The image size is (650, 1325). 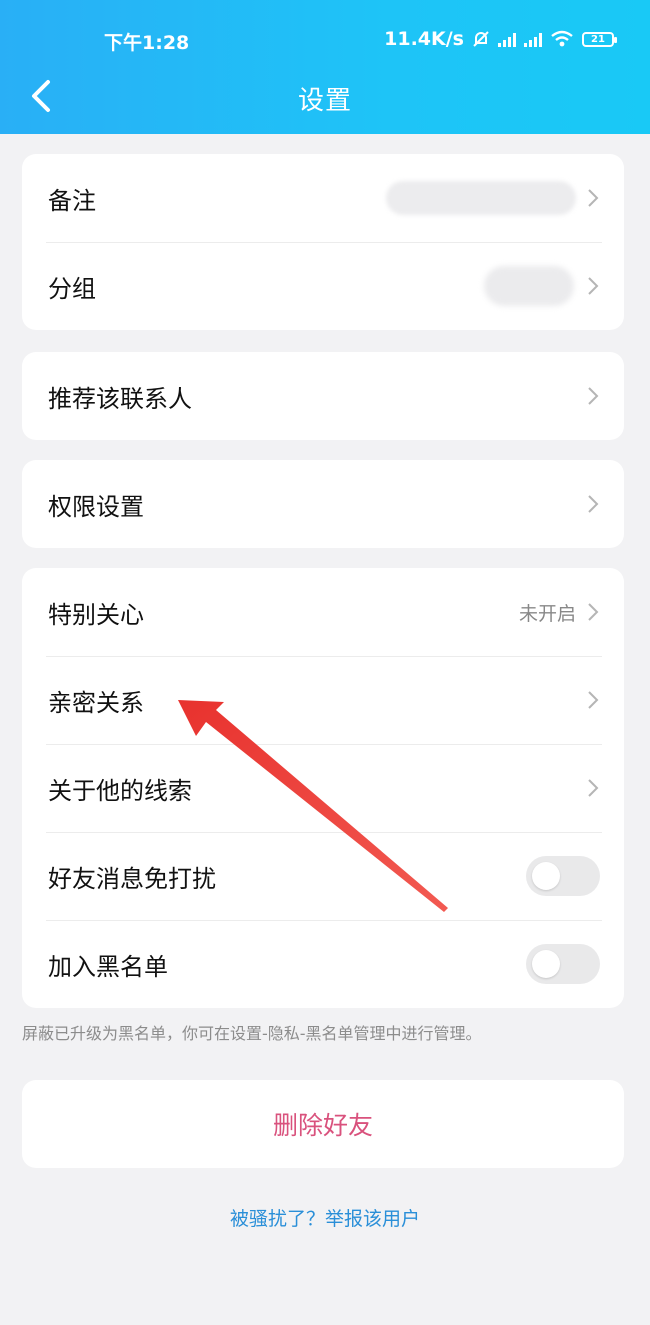 What do you see at coordinates (323, 1124) in the screenshot?
I see `delete-friend-button: 删除好友` at bounding box center [323, 1124].